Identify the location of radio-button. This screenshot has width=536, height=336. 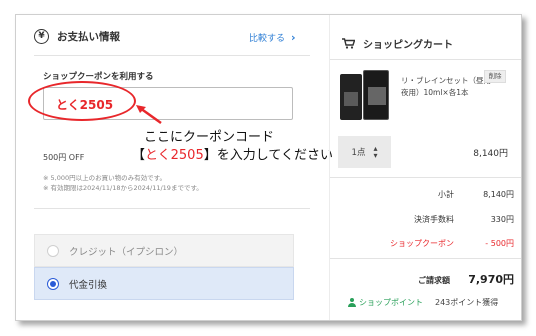
(53, 250).